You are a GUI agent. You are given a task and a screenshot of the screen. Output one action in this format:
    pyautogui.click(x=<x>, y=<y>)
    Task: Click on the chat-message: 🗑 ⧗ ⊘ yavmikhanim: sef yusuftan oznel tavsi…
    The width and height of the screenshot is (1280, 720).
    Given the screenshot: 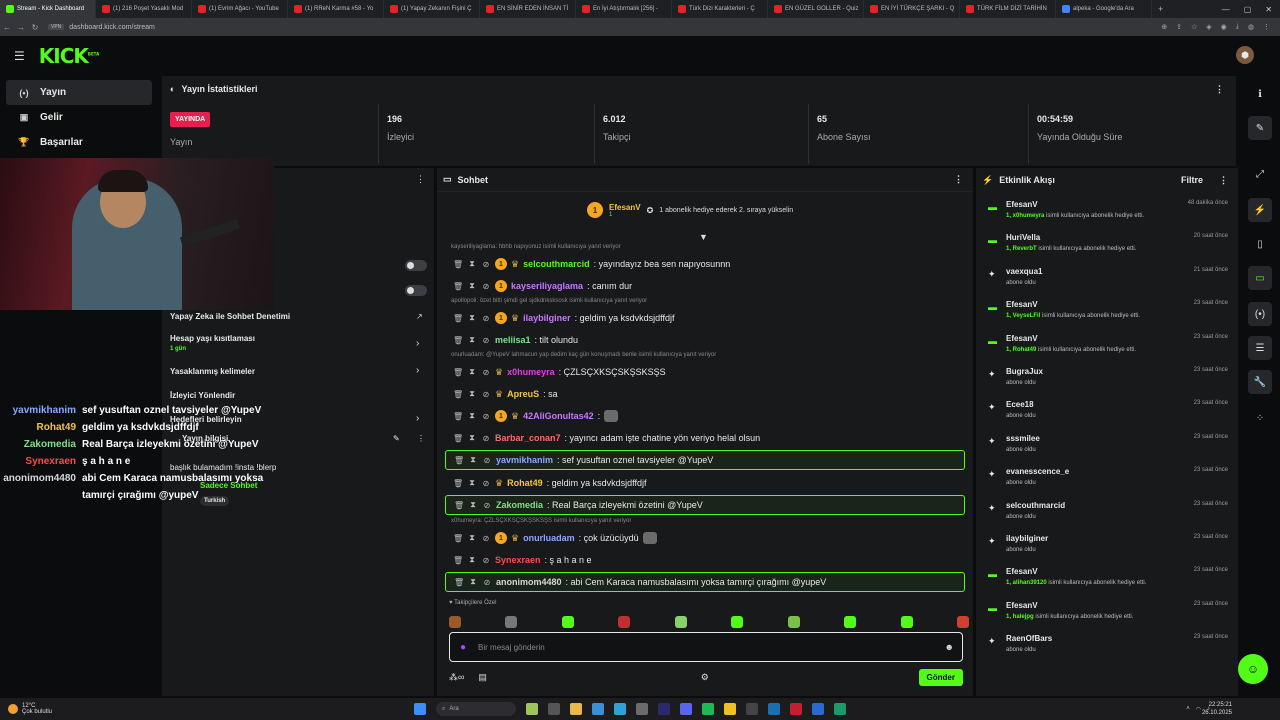 What is the action you would take?
    pyautogui.click(x=705, y=460)
    